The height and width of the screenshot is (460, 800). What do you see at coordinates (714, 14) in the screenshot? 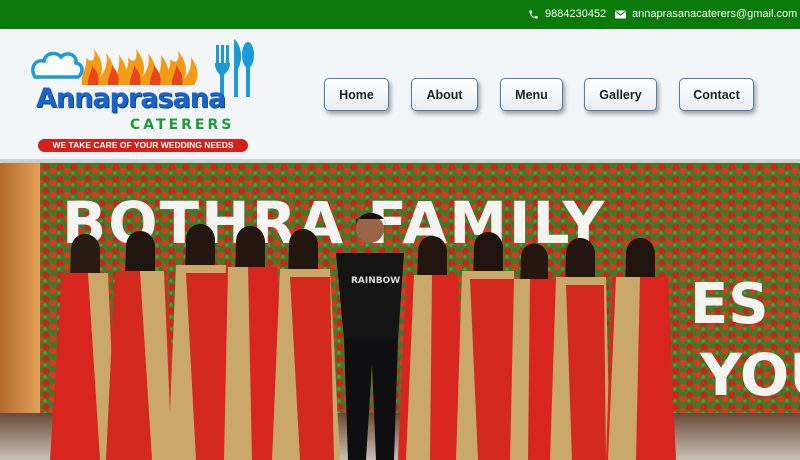
I see `email-address: annaprasanacaterers@gmail.com` at bounding box center [714, 14].